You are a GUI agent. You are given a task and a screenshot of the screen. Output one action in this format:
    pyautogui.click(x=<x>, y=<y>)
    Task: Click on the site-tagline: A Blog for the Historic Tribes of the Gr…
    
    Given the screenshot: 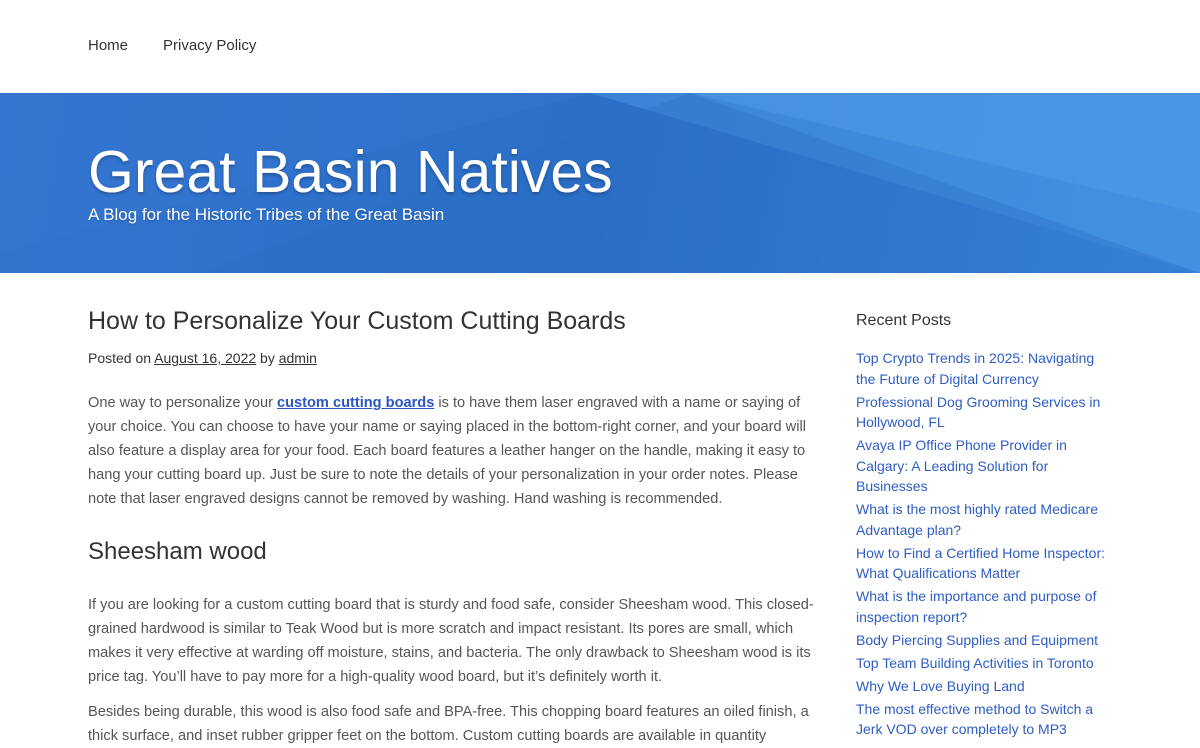 What is the action you would take?
    pyautogui.click(x=266, y=214)
    